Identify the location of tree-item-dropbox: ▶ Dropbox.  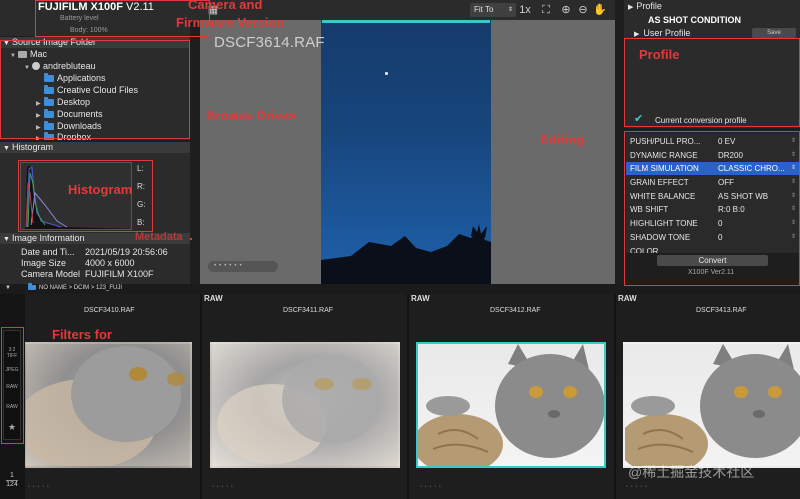
(63, 135).